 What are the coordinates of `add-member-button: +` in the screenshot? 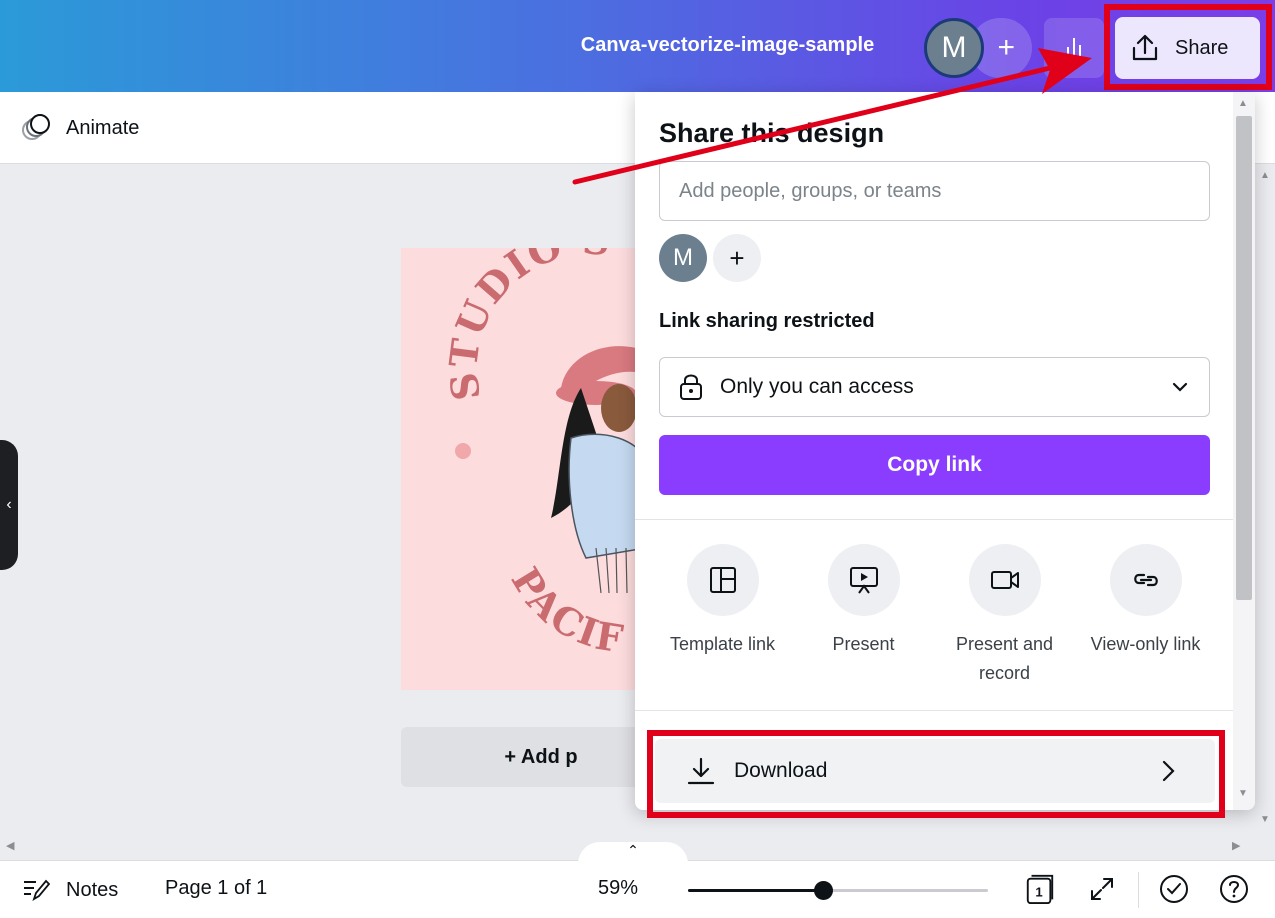 It's located at (737, 258).